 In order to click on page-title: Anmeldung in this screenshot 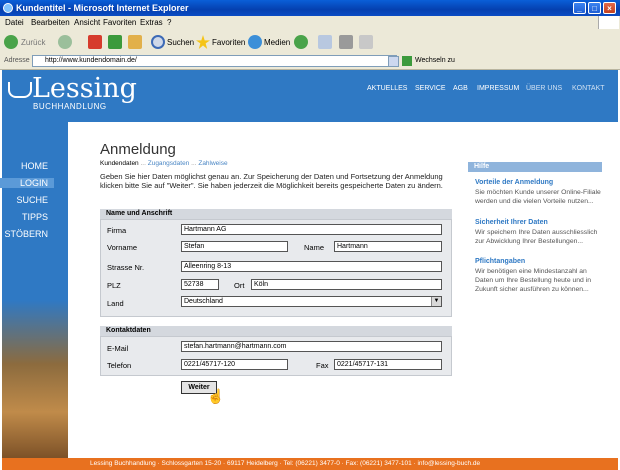, I will do `click(138, 149)`.